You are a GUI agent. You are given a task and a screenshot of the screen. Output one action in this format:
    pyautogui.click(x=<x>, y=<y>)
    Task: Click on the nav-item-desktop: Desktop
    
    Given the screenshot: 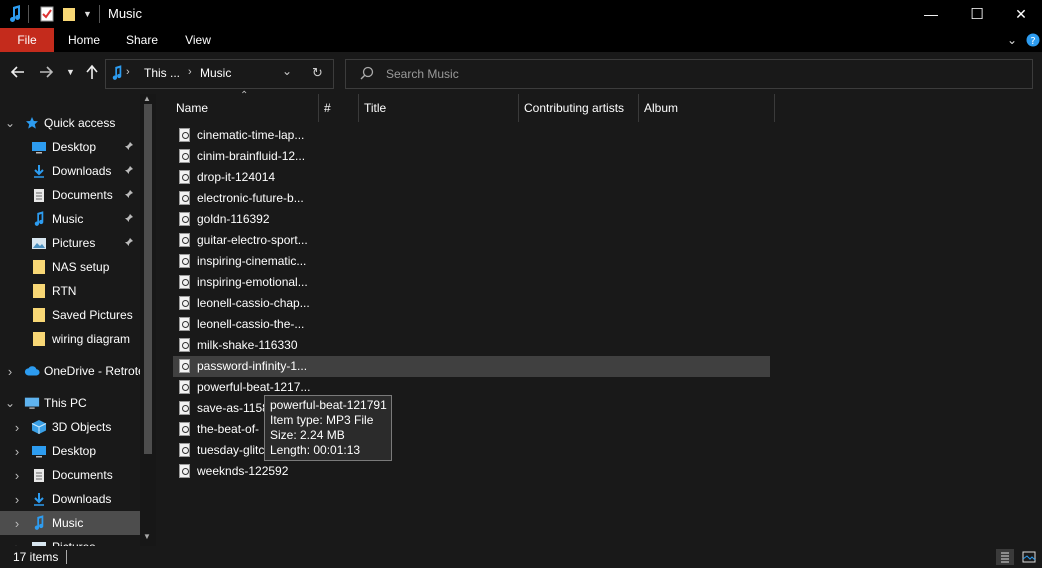 What is the action you would take?
    pyautogui.click(x=70, y=147)
    